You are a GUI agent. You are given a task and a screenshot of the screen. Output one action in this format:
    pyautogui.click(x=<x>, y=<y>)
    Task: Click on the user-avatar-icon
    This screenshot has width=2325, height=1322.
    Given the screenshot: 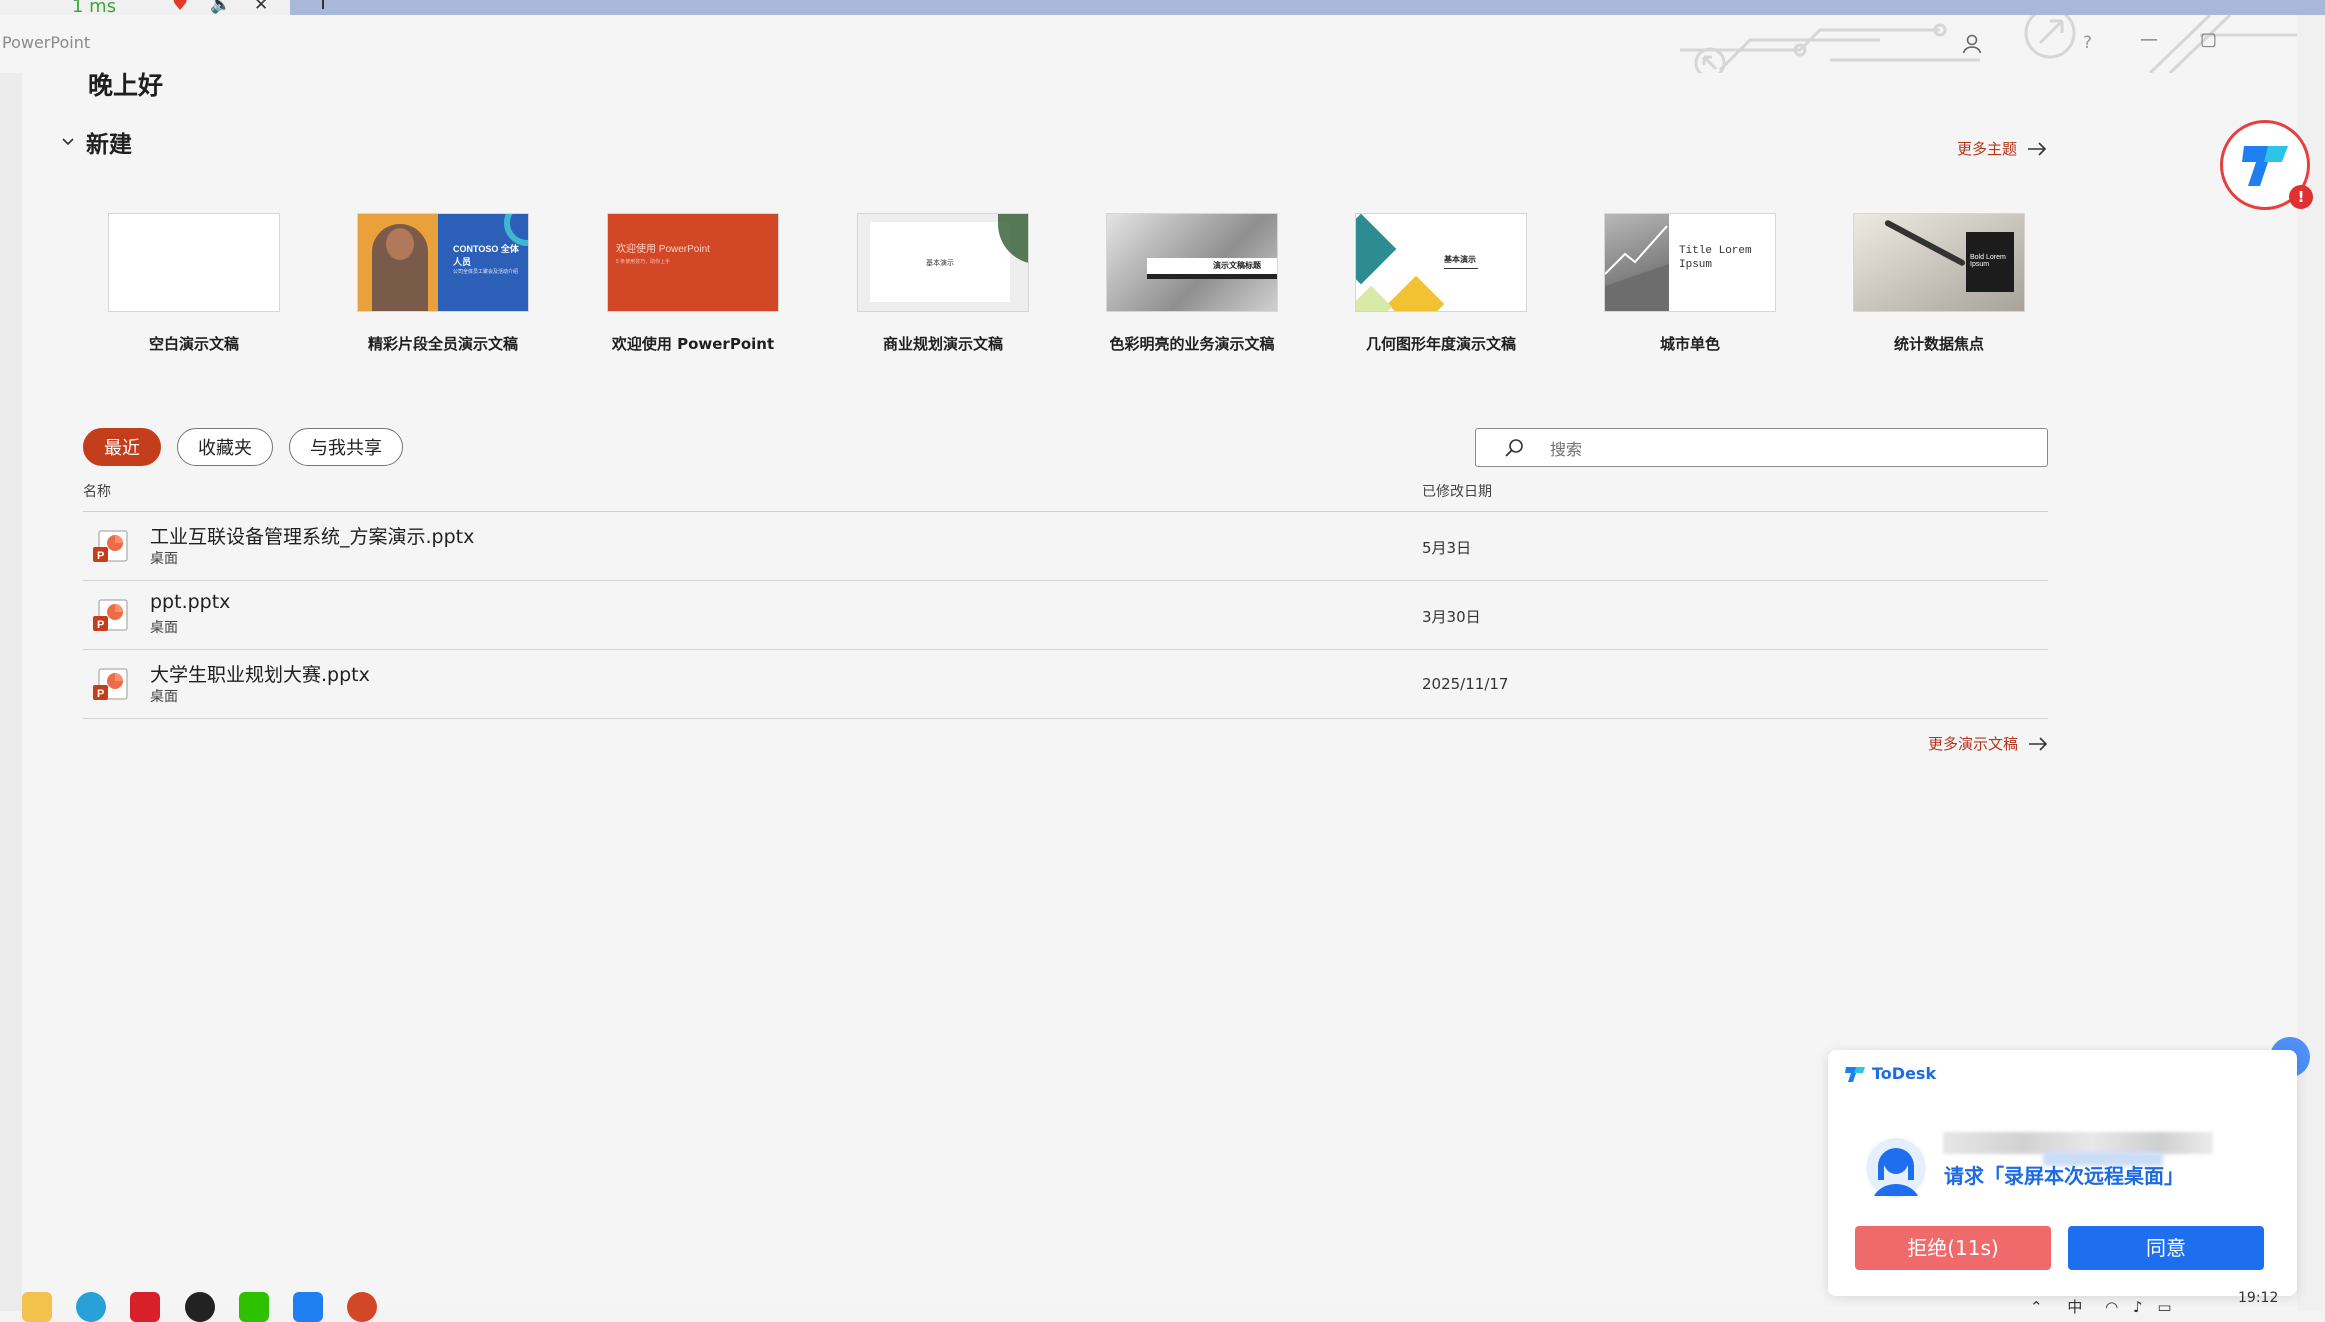 What is the action you would take?
    pyautogui.click(x=1896, y=1168)
    